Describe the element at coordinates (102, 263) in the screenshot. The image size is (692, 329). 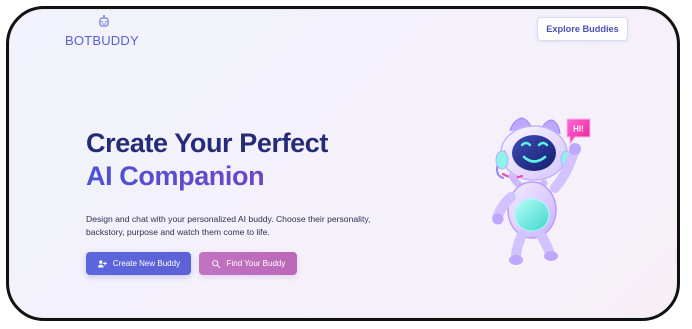
I see `user-plus-icon` at that location.